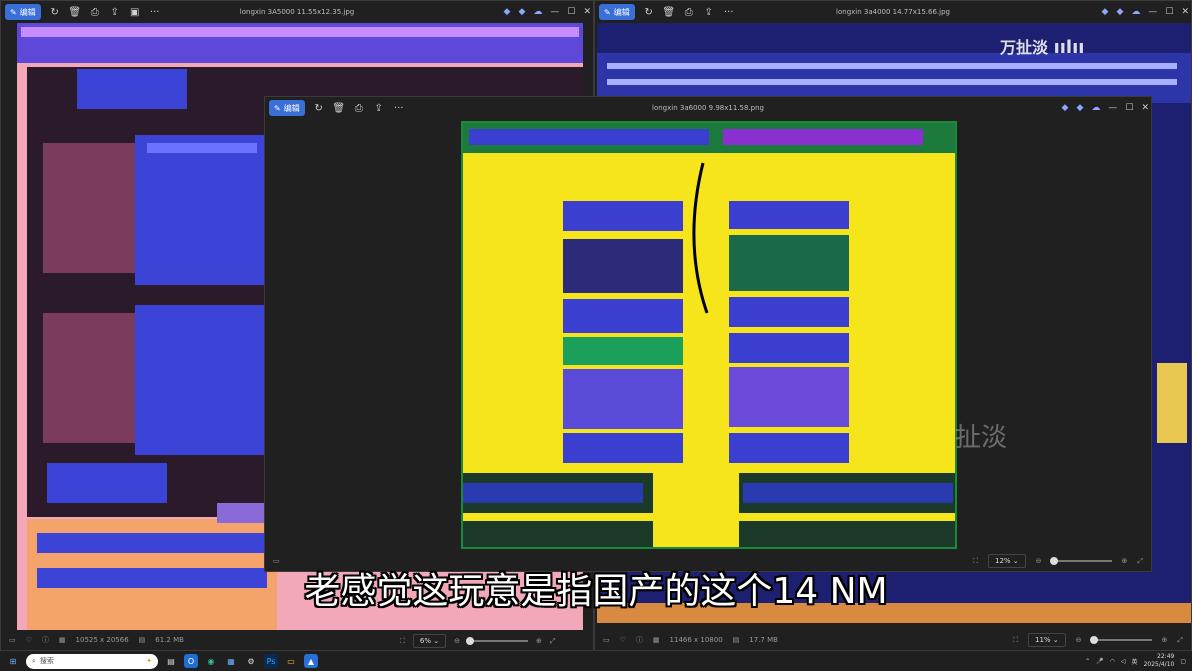  I want to click on store-icon: ▦, so click(231, 661).